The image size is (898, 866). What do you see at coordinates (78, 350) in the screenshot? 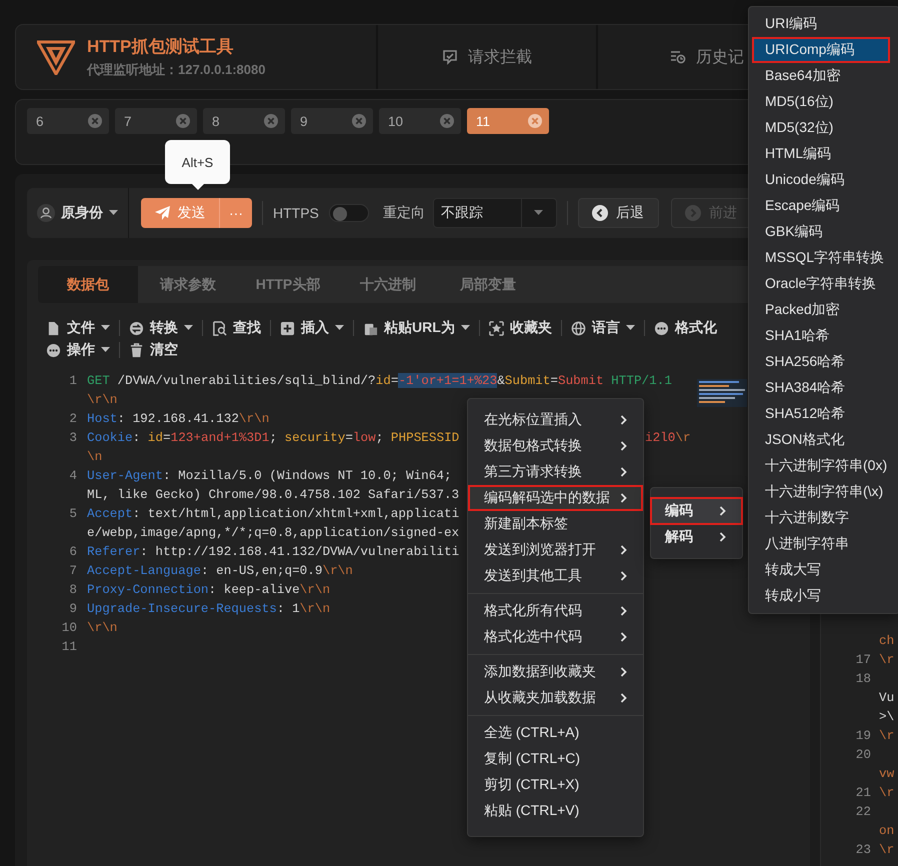
I see `toolbar-action: 操作` at bounding box center [78, 350].